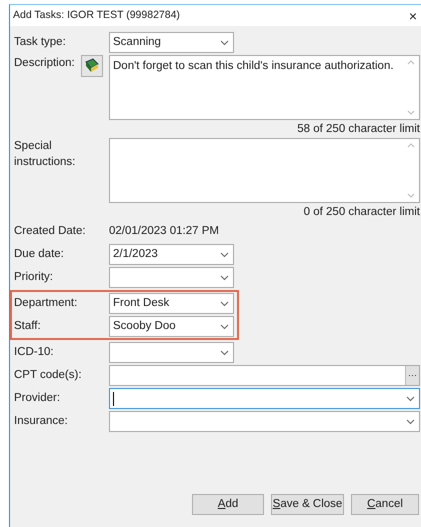 The width and height of the screenshot is (421, 527). What do you see at coordinates (34, 352) in the screenshot?
I see `field-label: ICD-10:` at bounding box center [34, 352].